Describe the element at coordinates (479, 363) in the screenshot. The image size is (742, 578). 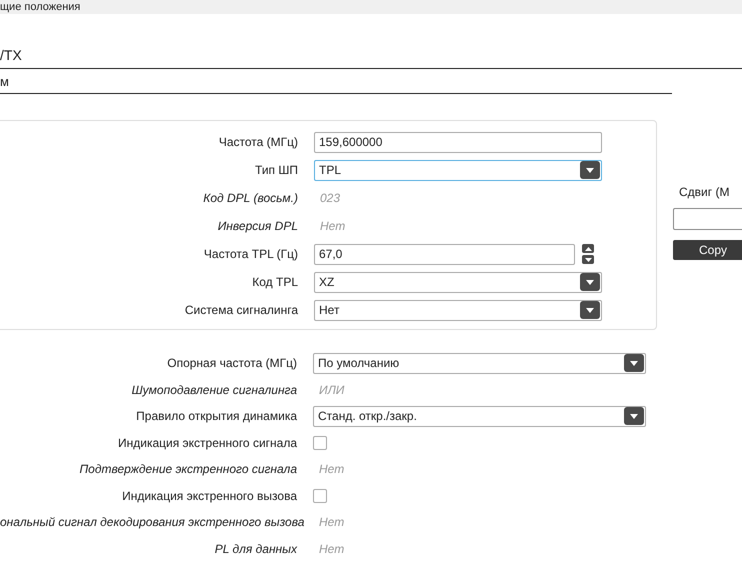
I see `dropdown: По умолчанию` at that location.